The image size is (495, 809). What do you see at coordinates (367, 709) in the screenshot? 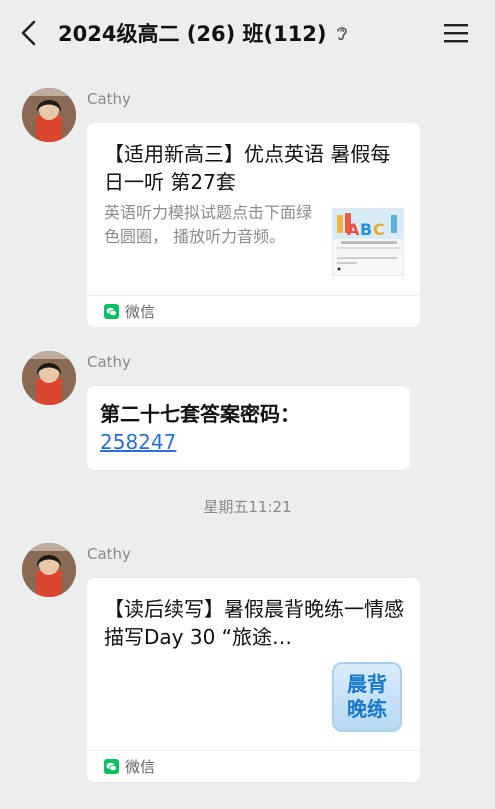
I see `badge-line-2: 晚练` at bounding box center [367, 709].